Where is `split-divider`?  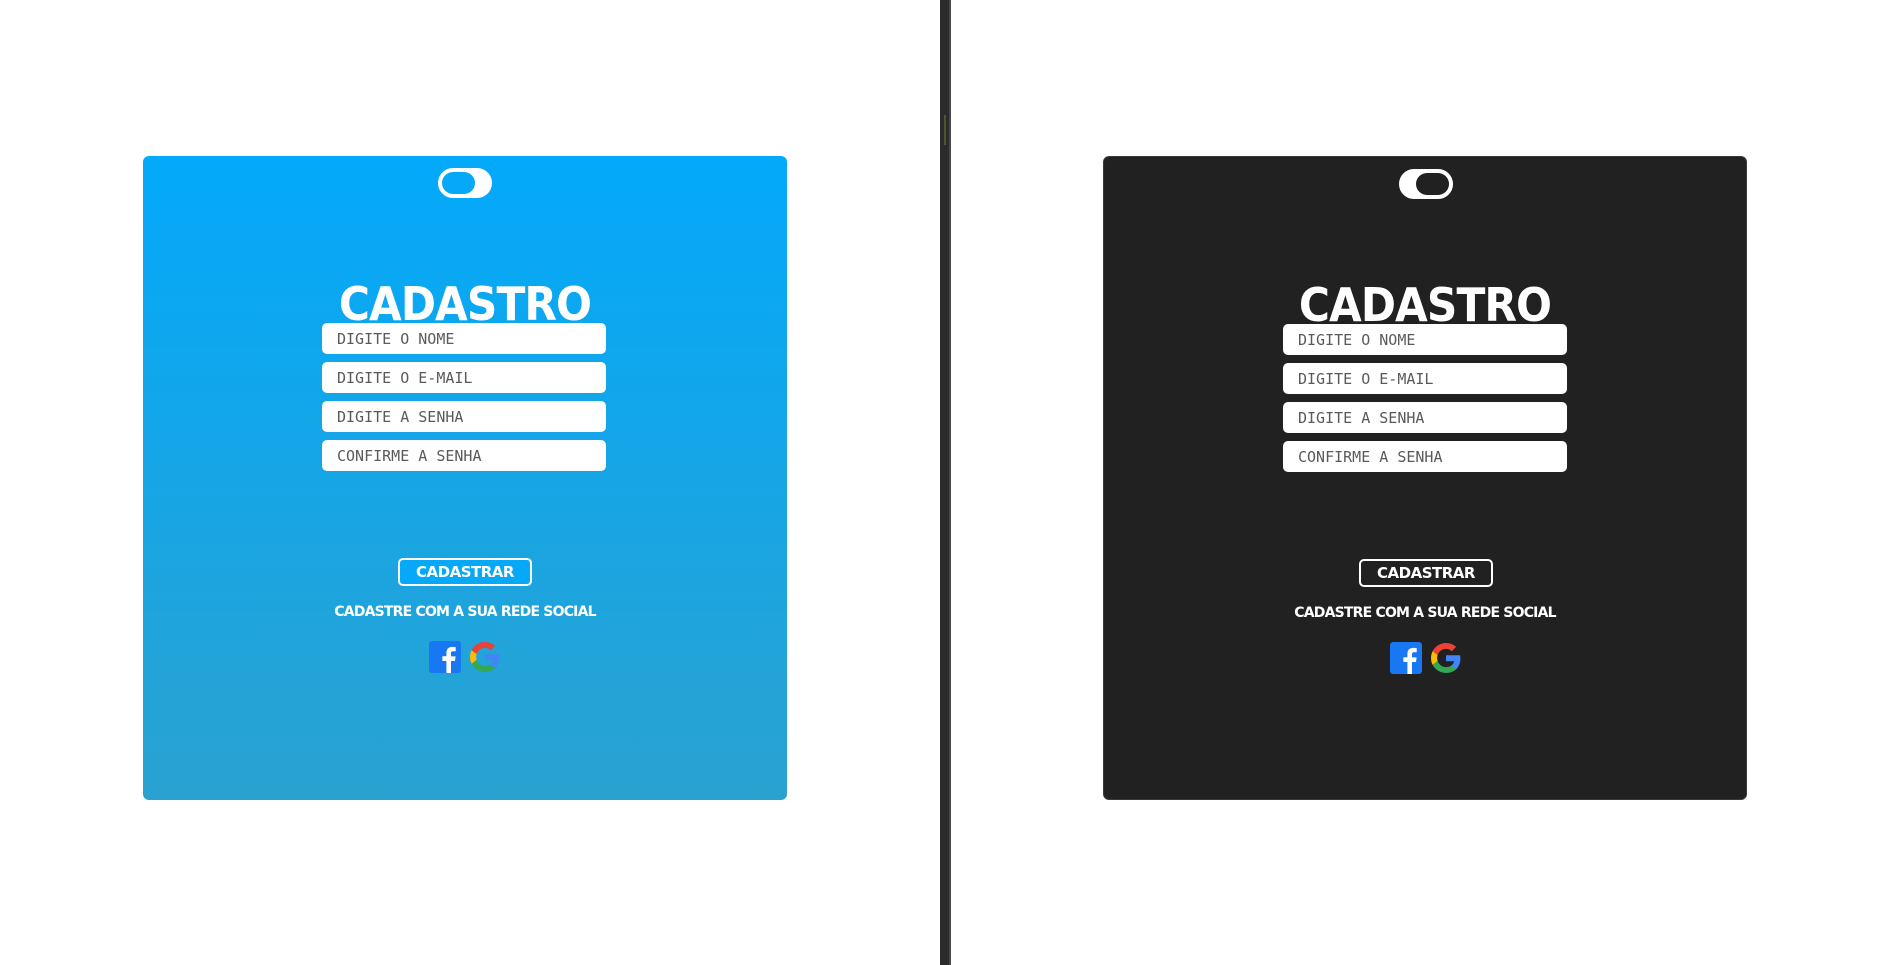
split-divider is located at coordinates (945, 482).